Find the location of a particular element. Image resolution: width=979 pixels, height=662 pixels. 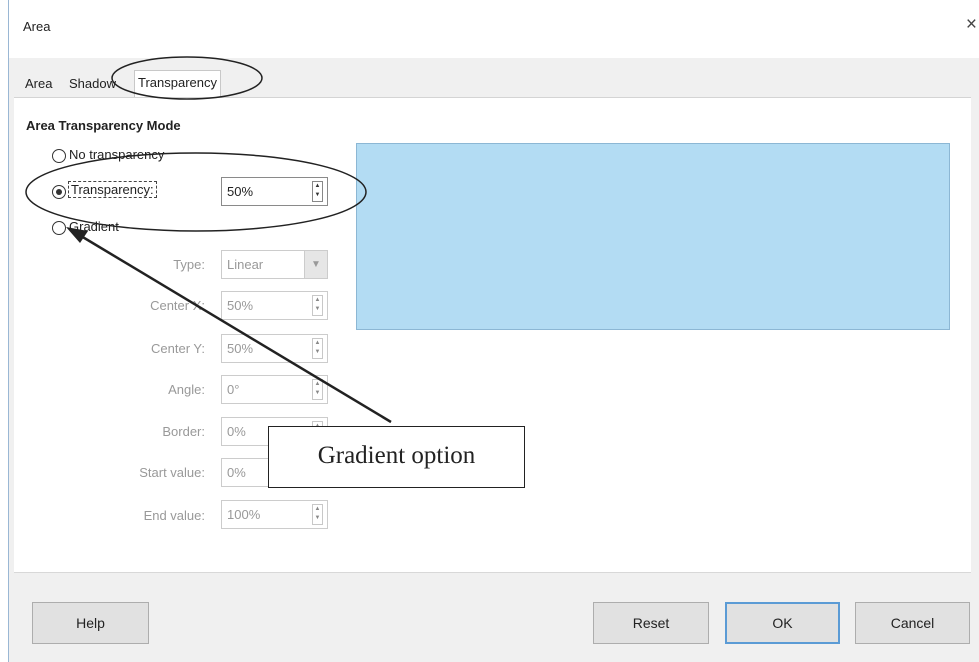

ok-button: OK is located at coordinates (782, 623).